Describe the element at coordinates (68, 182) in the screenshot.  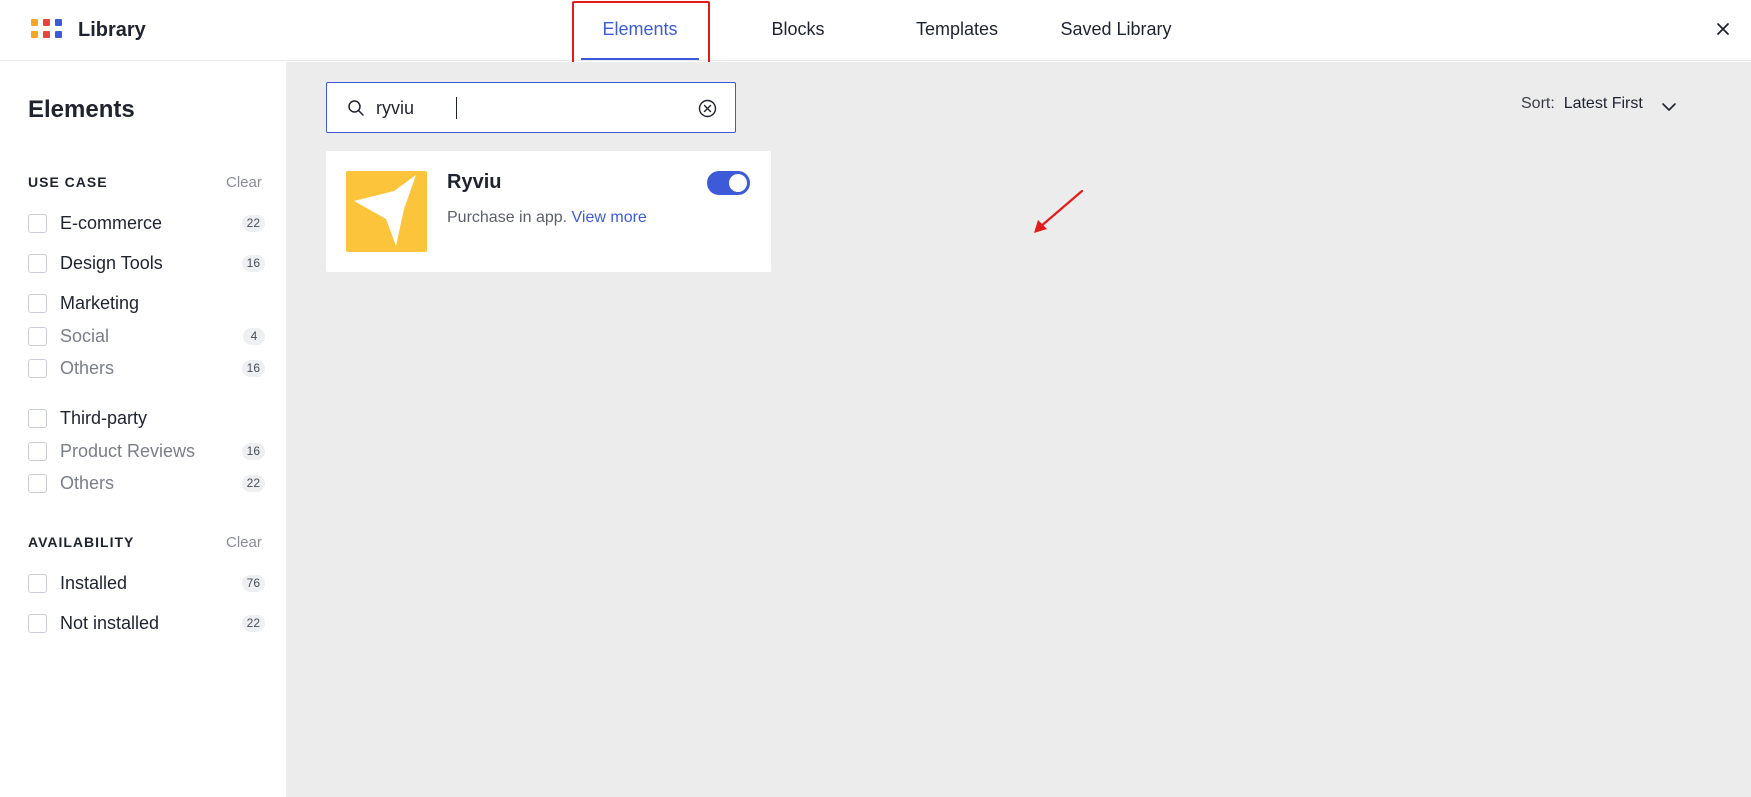
I see `use-case-heading: USE CASE` at that location.